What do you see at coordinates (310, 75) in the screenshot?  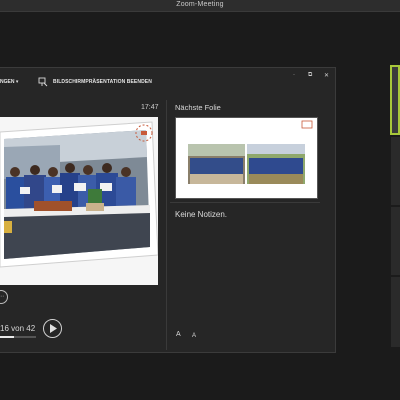 I see `restore-button: ⧉` at bounding box center [310, 75].